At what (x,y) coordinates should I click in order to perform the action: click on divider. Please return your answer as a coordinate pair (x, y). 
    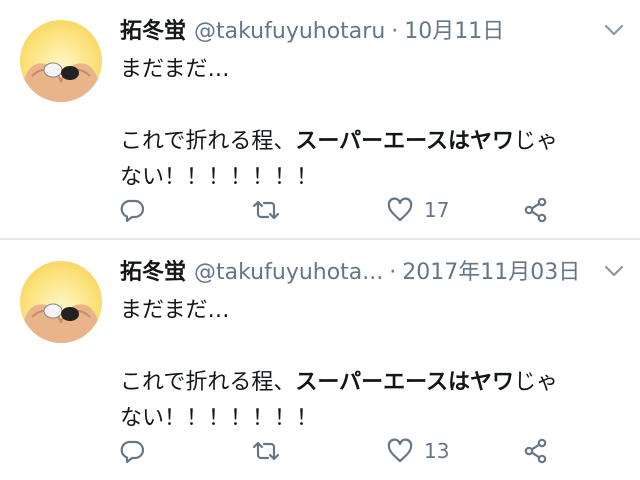
    Looking at the image, I should click on (320, 239).